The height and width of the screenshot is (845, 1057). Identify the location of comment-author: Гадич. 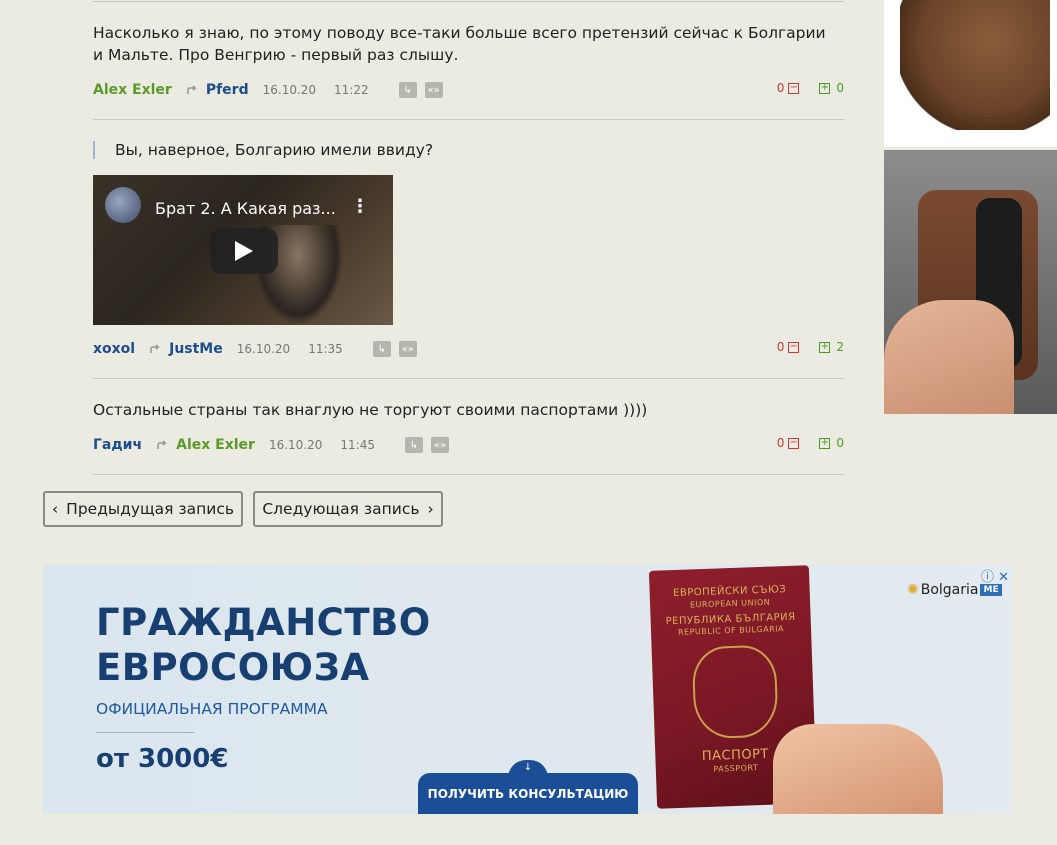
(117, 445).